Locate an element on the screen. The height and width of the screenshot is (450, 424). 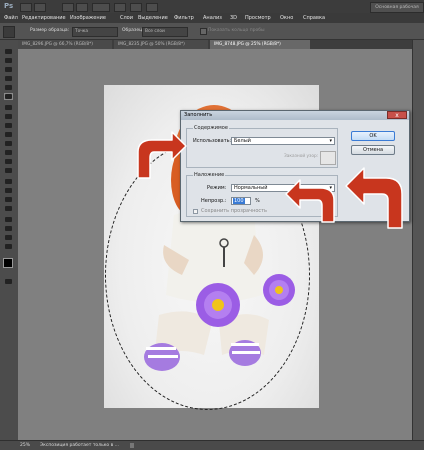
move-tool-icon is located at coordinates (8, 51).